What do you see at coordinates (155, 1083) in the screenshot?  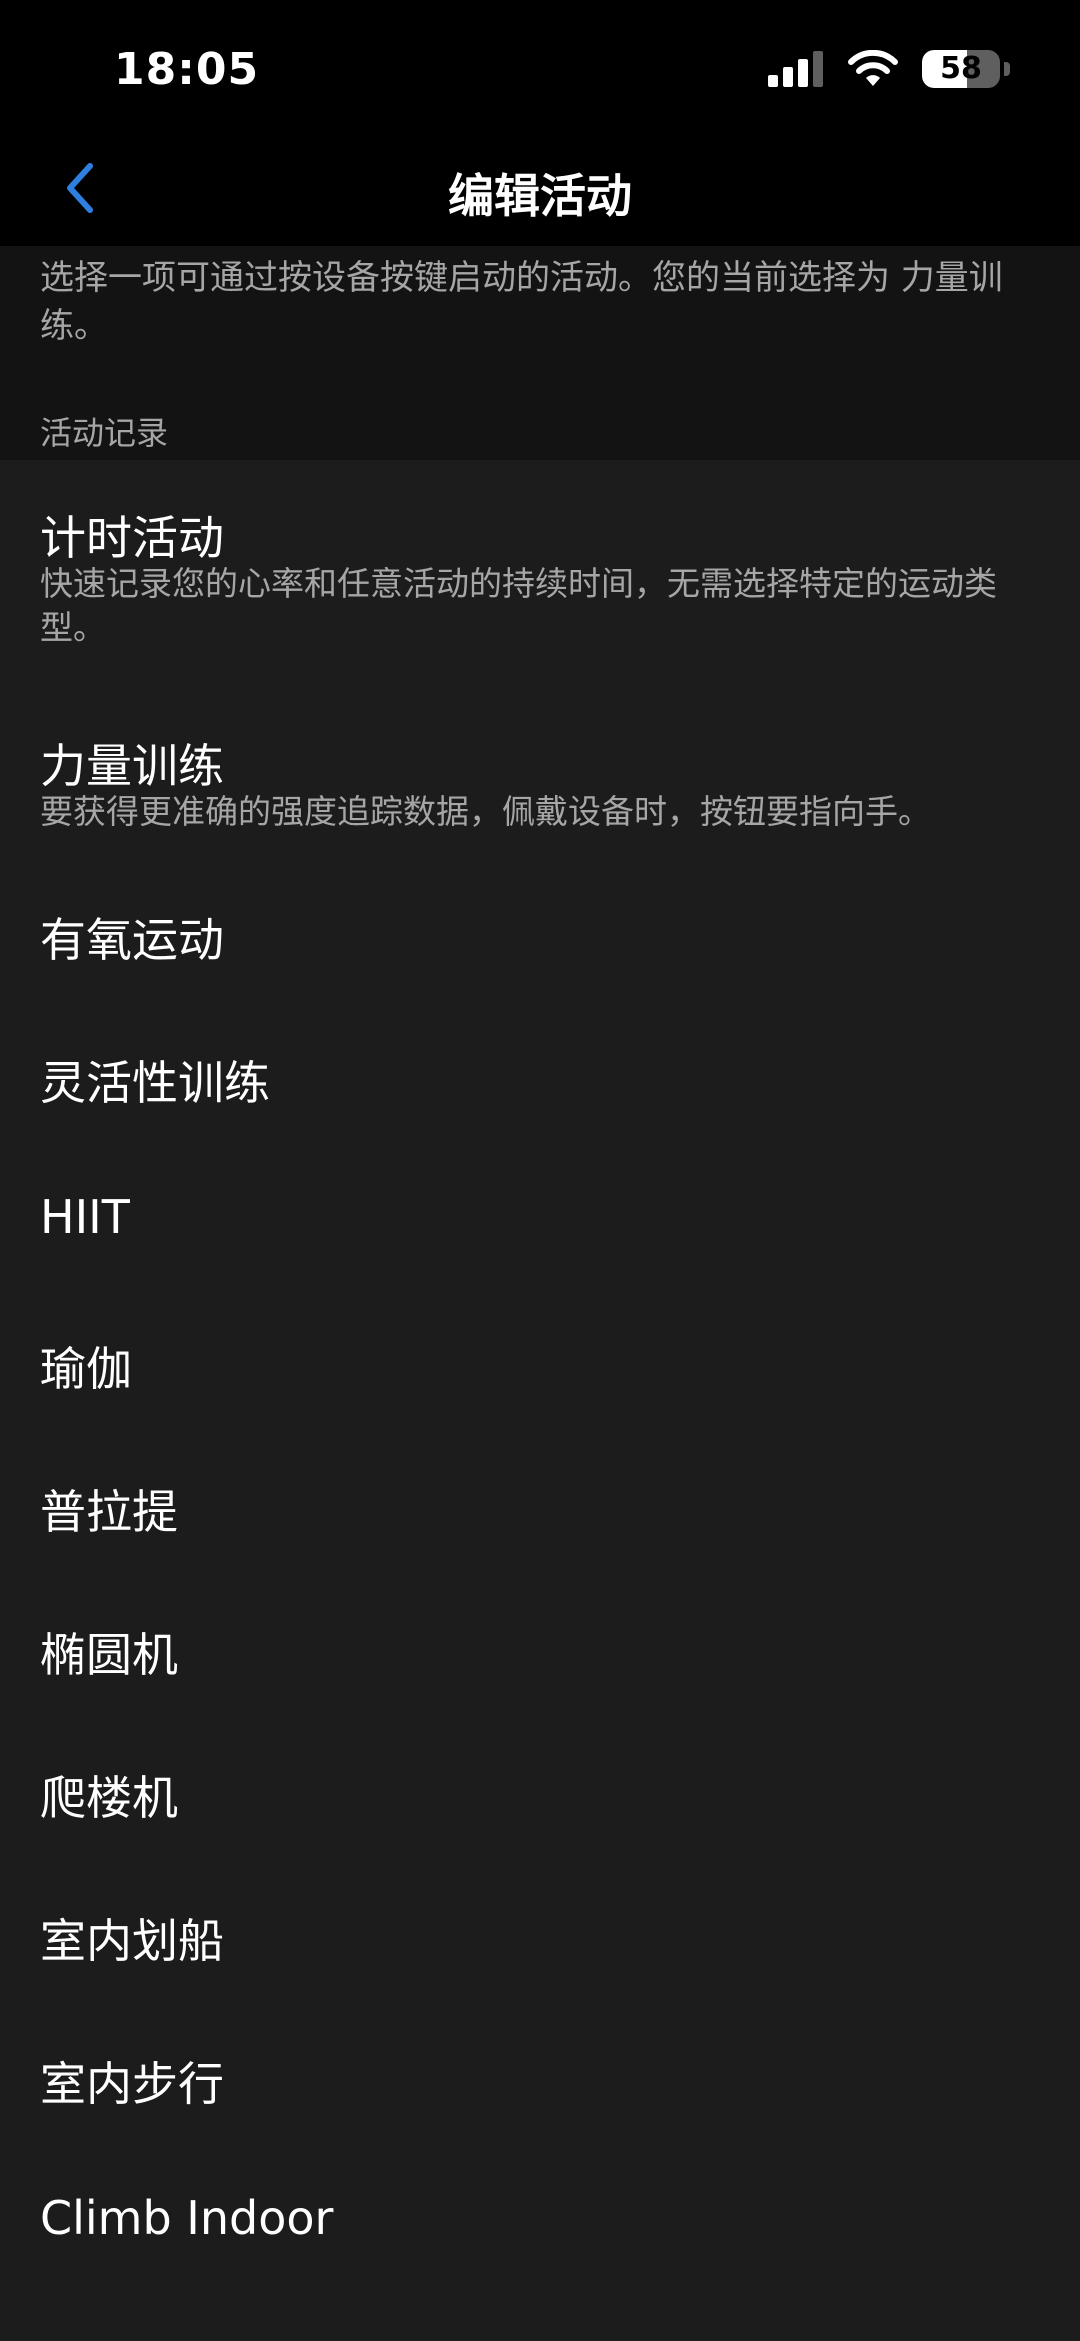 I see `item-title: 灵活性训练` at bounding box center [155, 1083].